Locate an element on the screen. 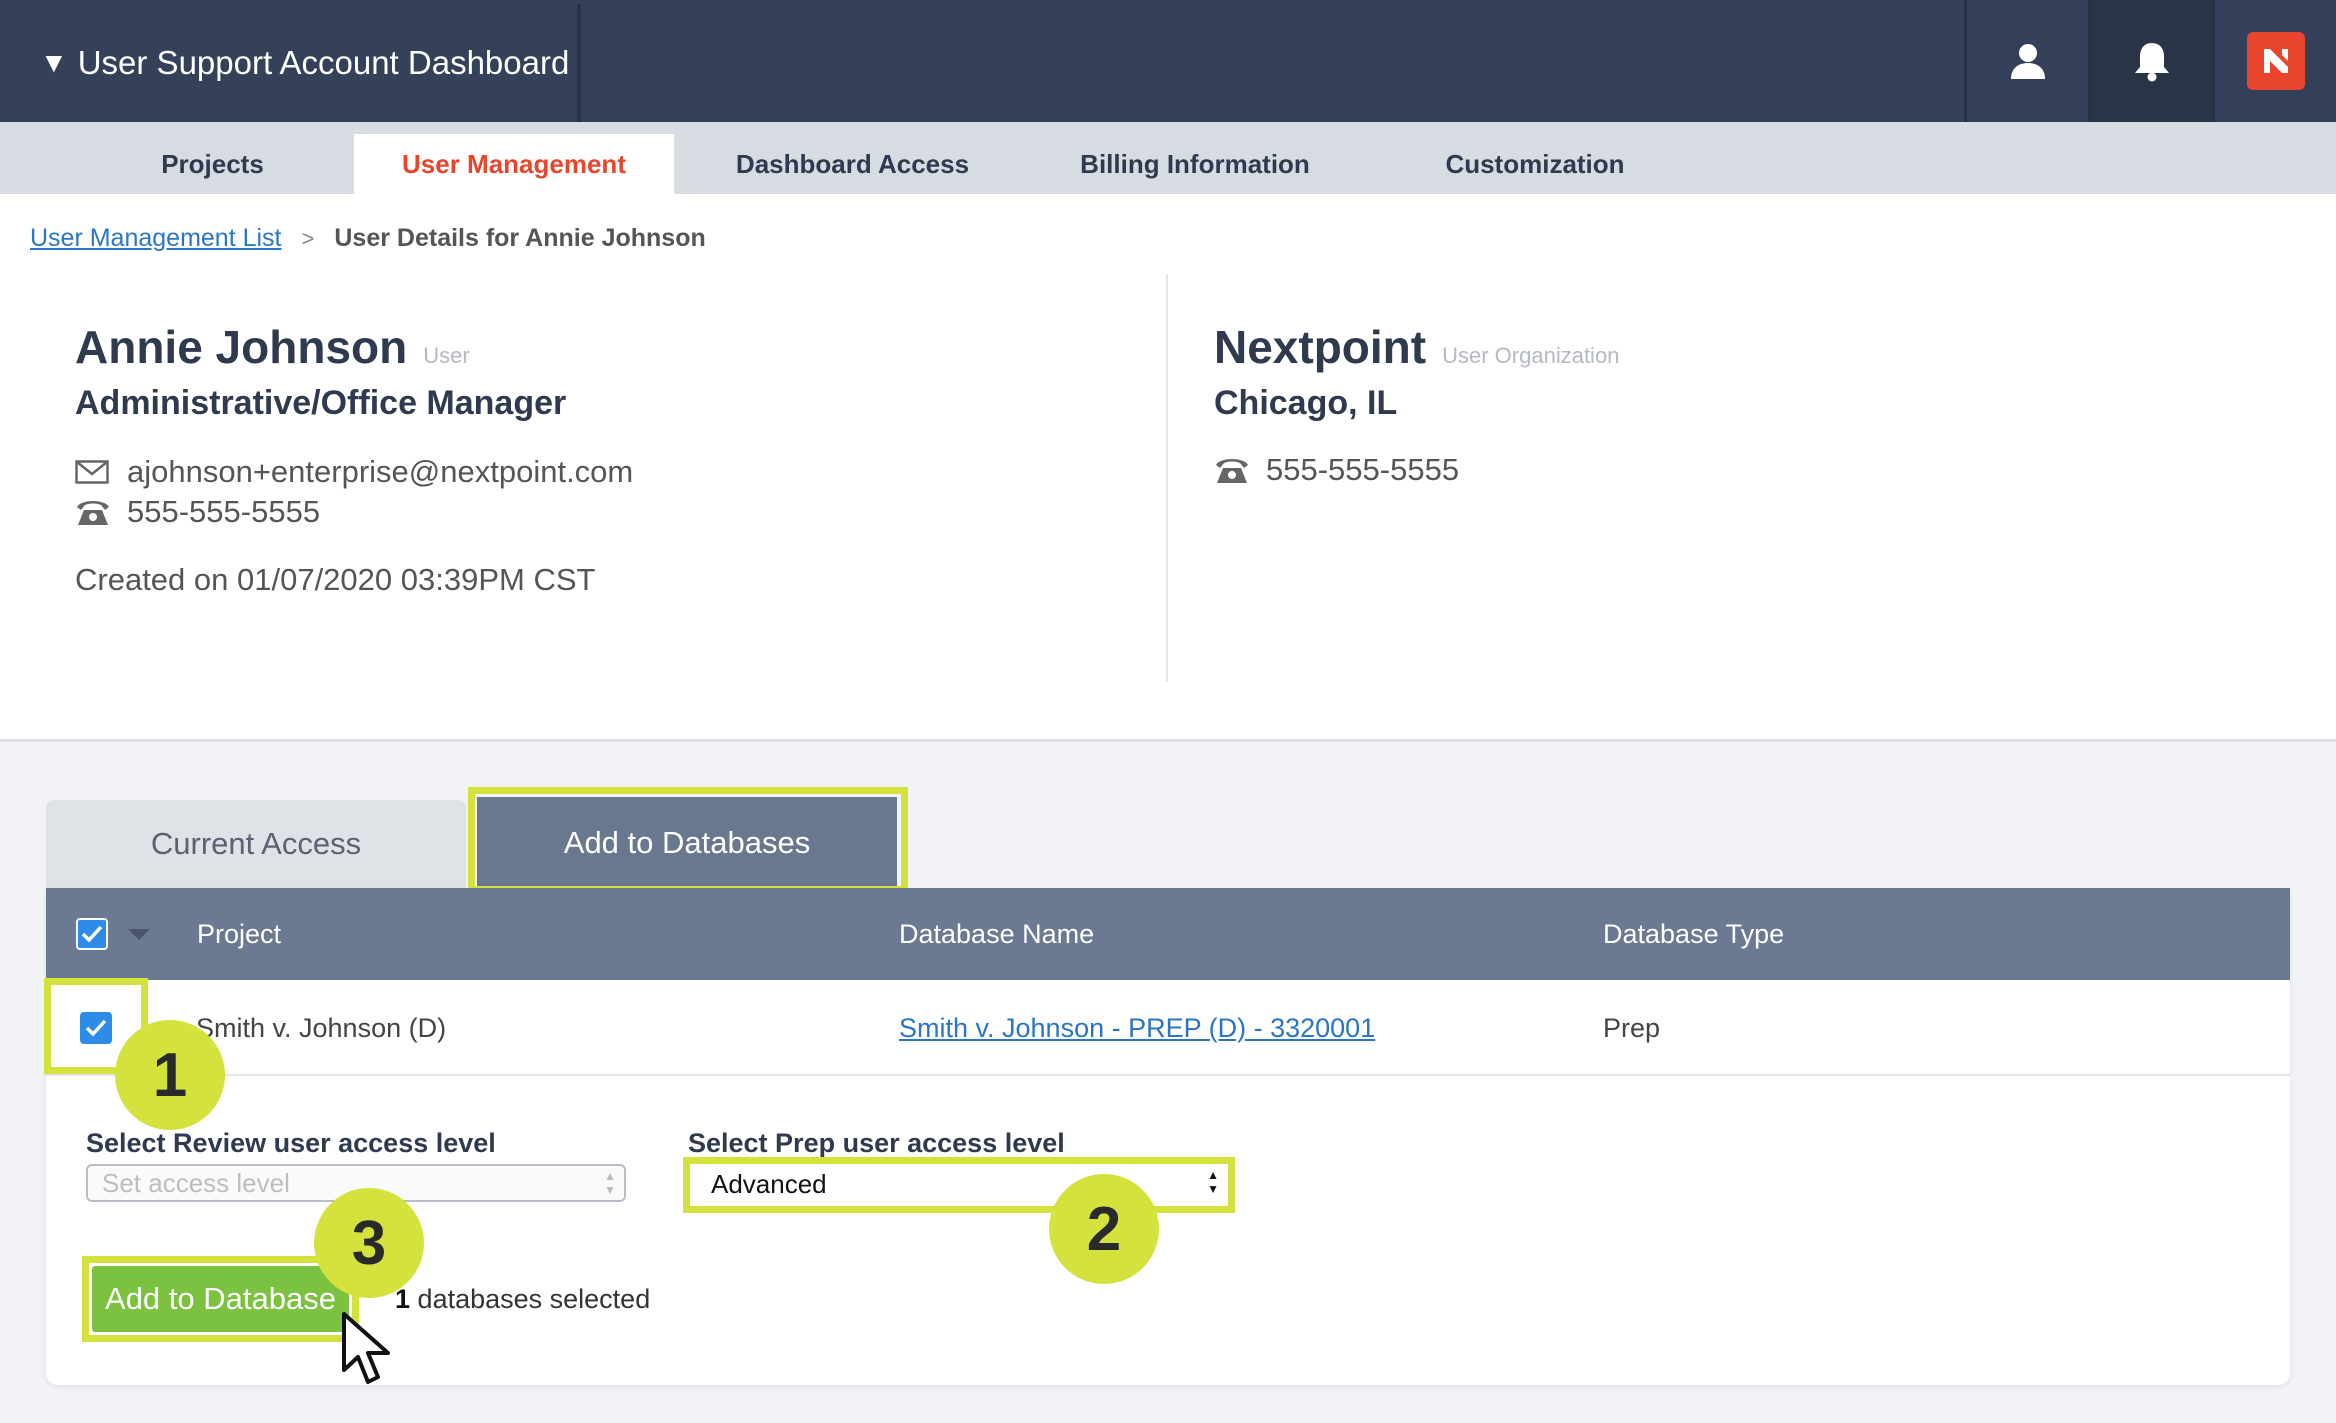 The image size is (2336, 1423). table-header: Project Database Name Database Type is located at coordinates (1168, 934).